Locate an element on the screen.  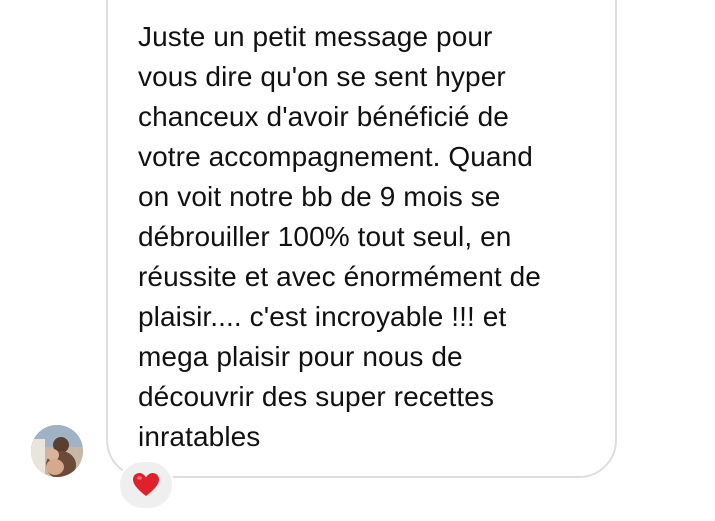
red-heart-icon is located at coordinates (146, 484).